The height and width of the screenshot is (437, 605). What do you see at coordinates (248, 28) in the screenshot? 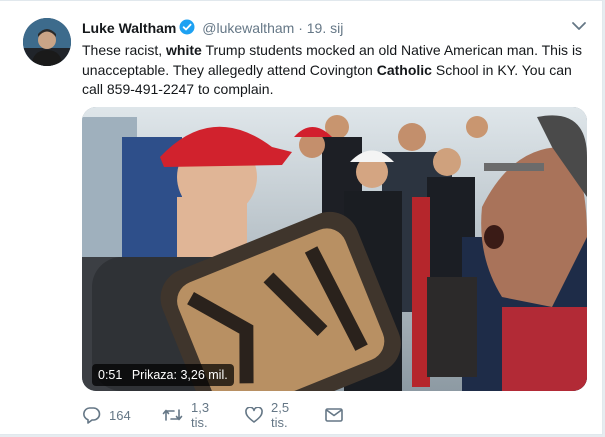
I see `author-handle: @lukewaltham` at bounding box center [248, 28].